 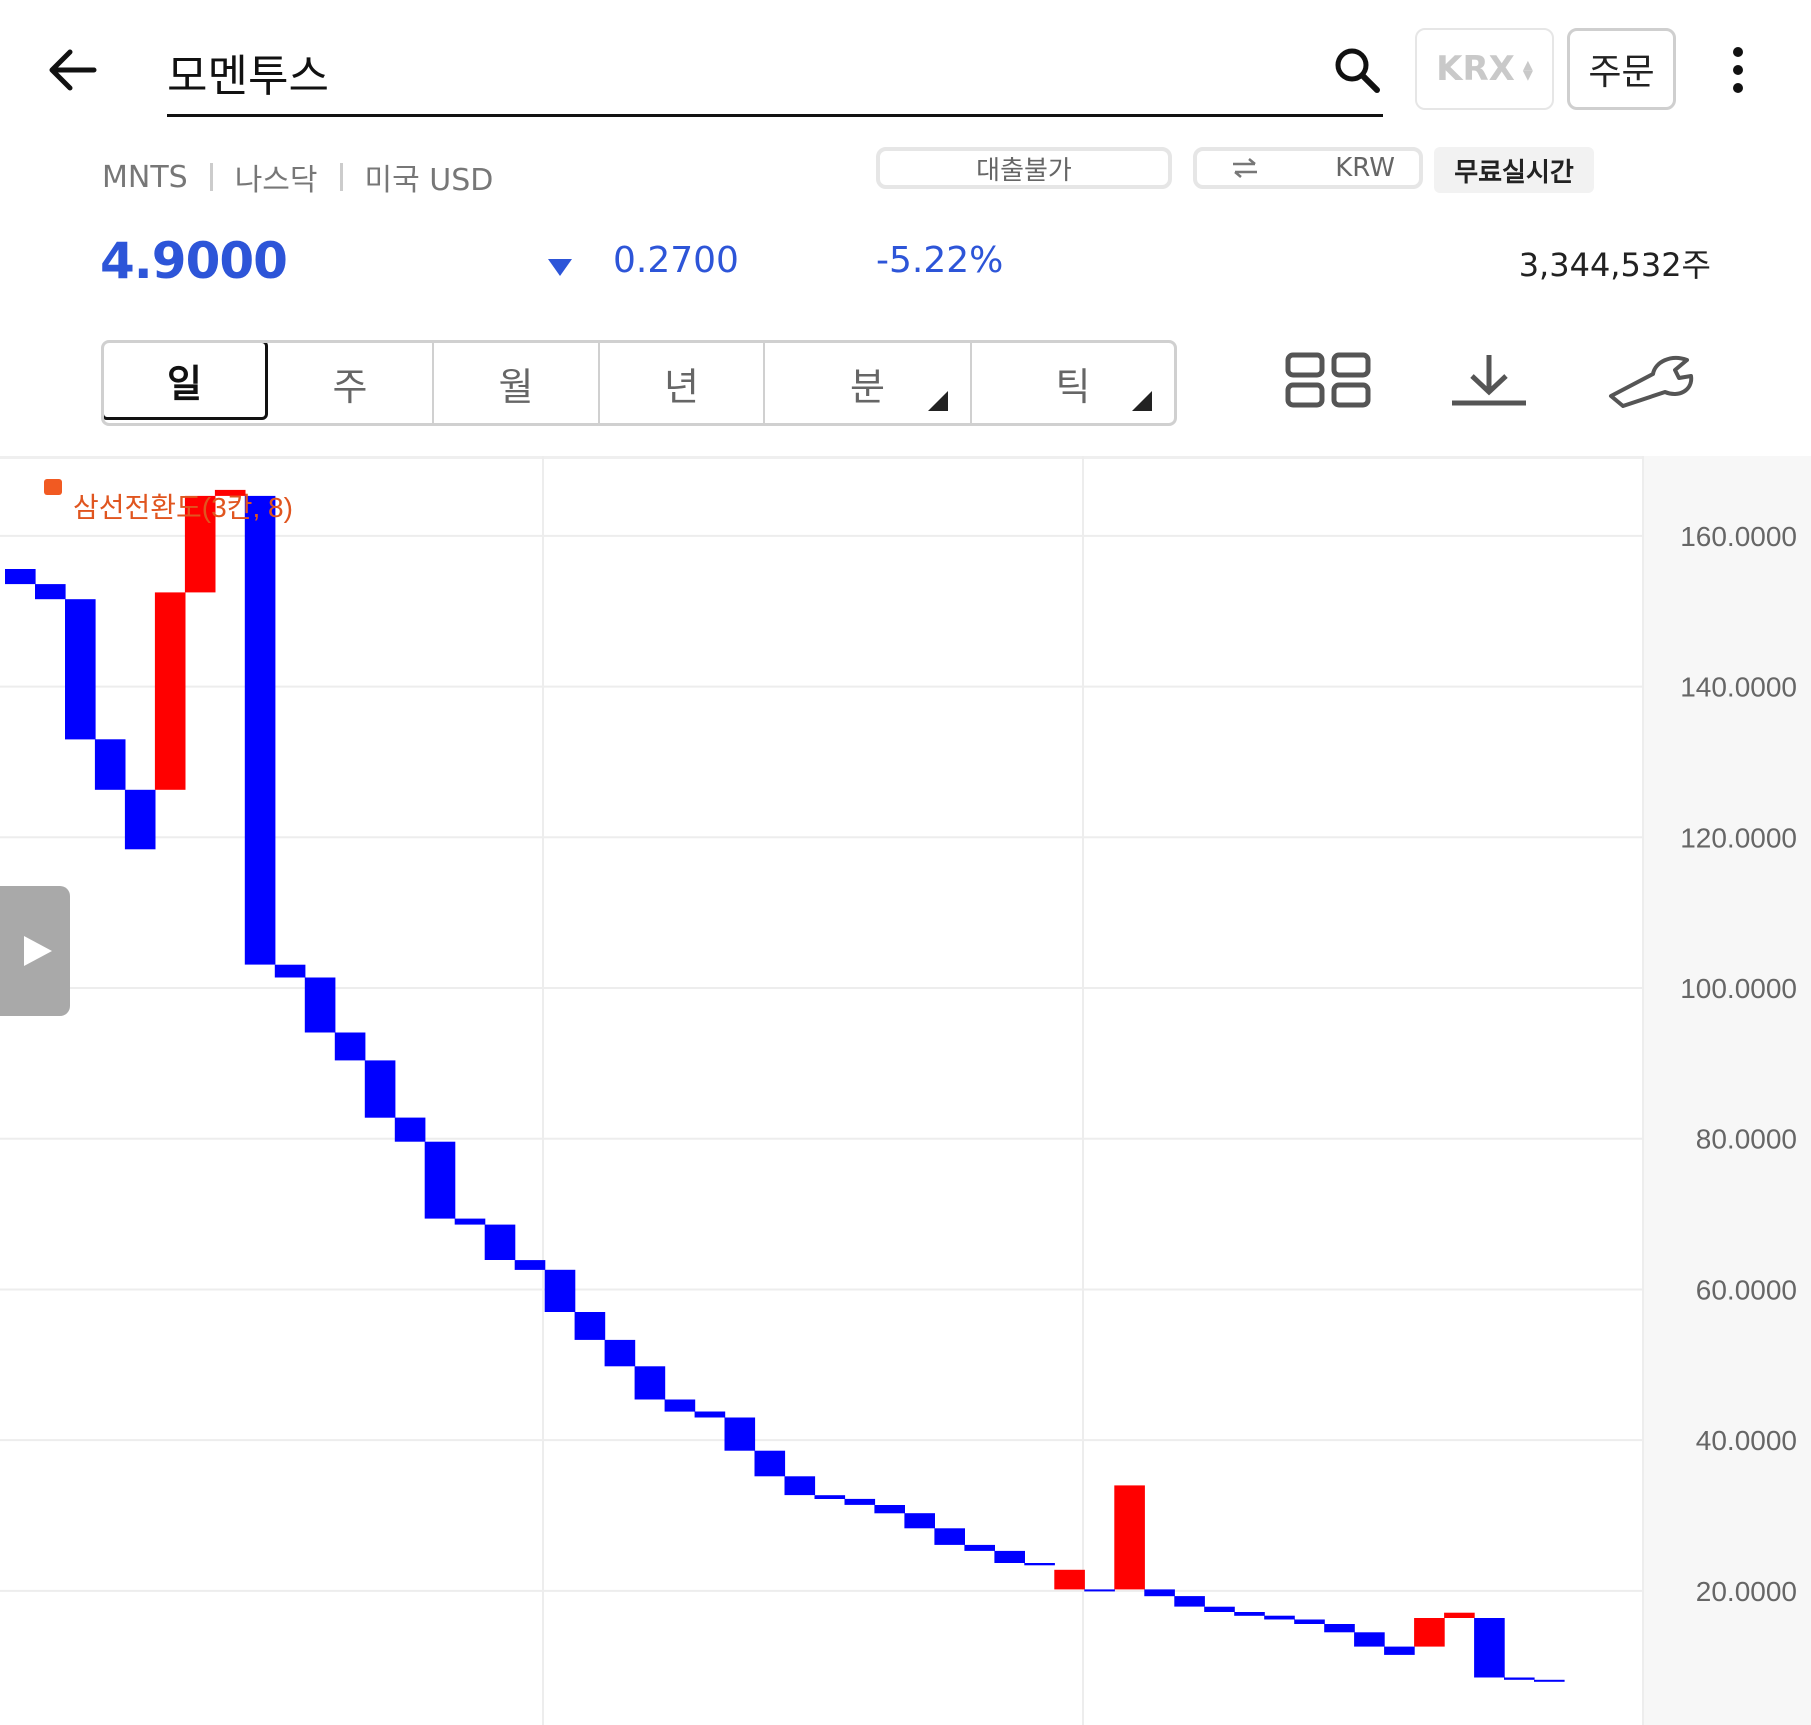 What do you see at coordinates (194, 261) in the screenshot?
I see `current-price: 4.9000` at bounding box center [194, 261].